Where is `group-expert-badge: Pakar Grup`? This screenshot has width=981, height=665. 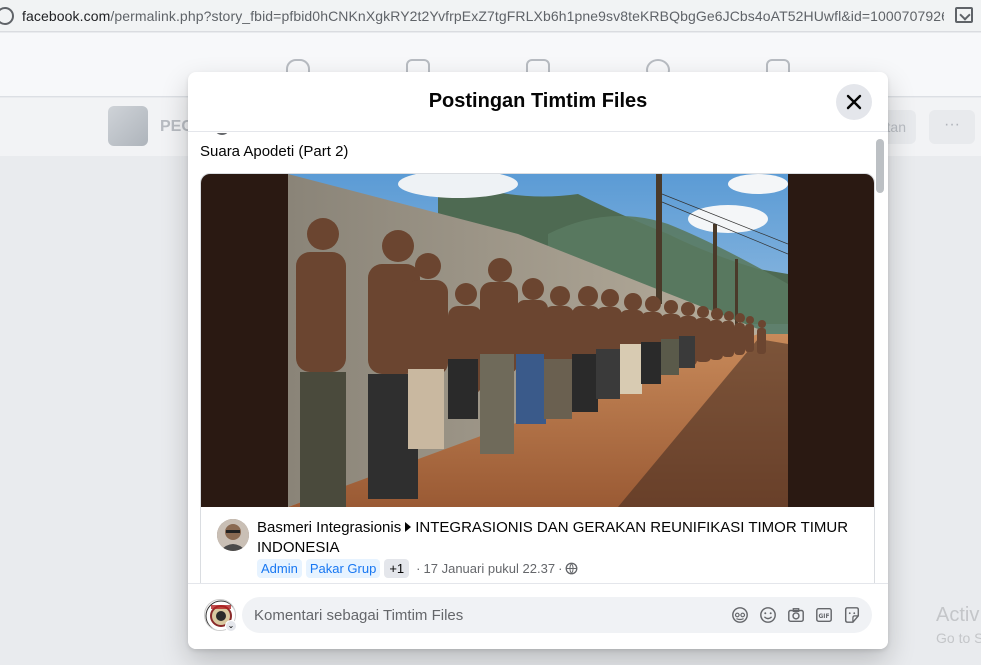
group-expert-badge: Pakar Grup is located at coordinates (343, 568).